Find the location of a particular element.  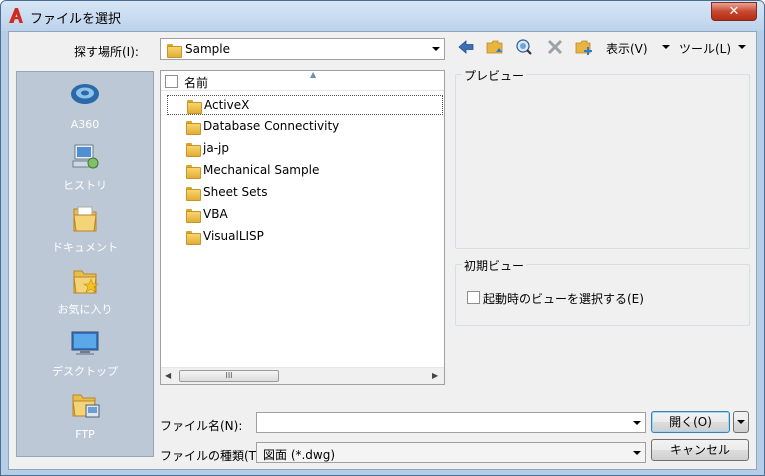

open-button: 開く(O) is located at coordinates (690, 422).